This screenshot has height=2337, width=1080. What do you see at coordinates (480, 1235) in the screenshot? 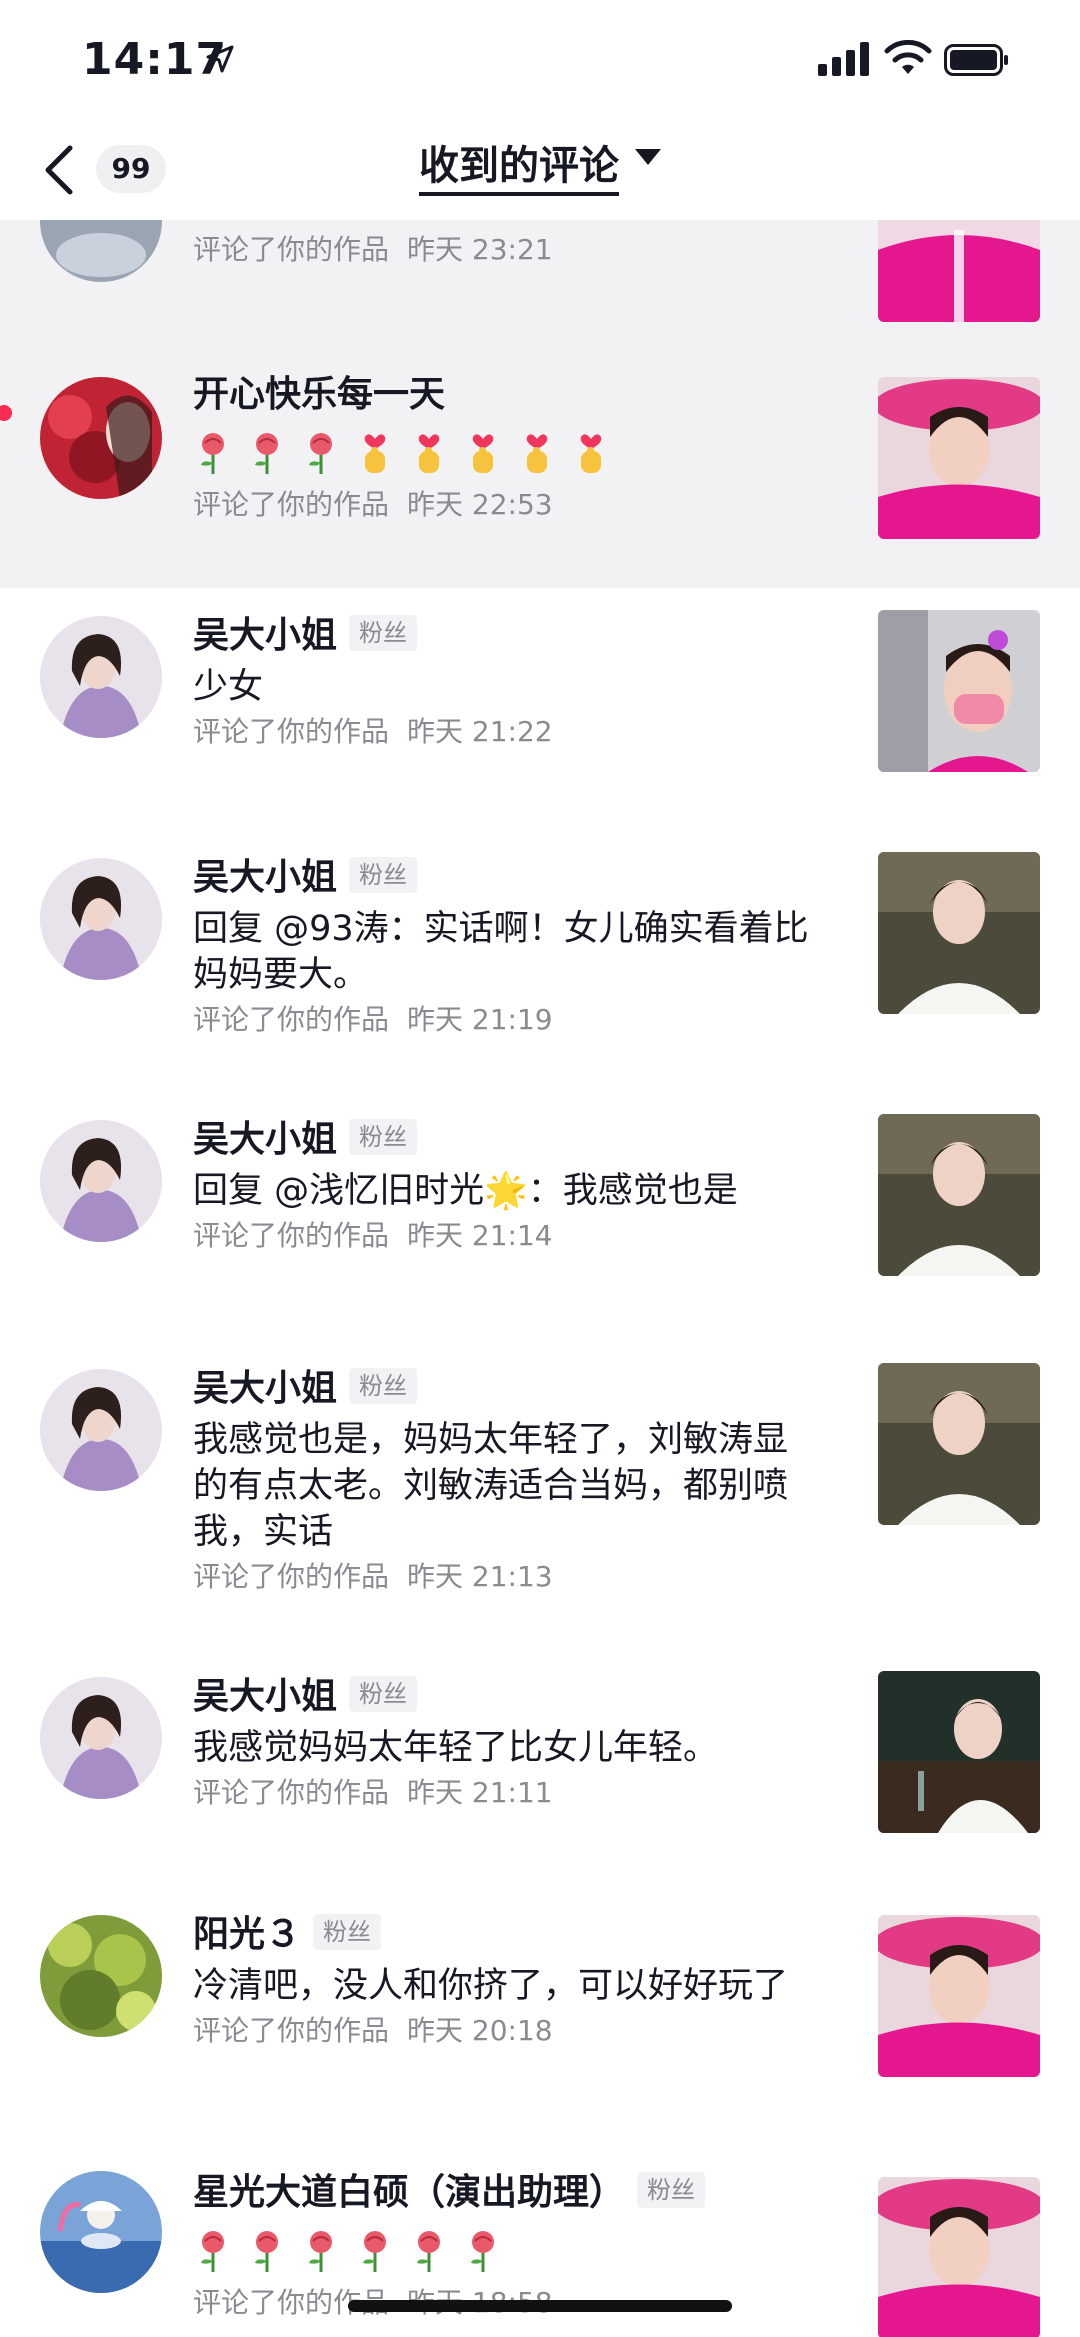
I see `timestamp: 昨天 21:14` at bounding box center [480, 1235].